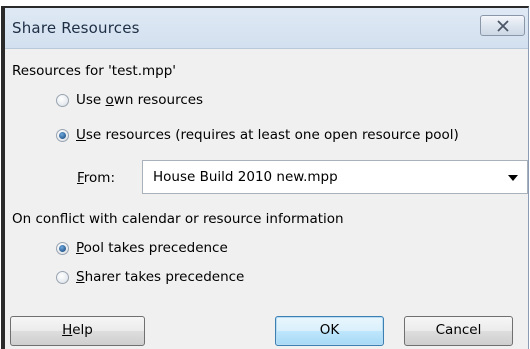  Describe the element at coordinates (140, 100) in the screenshot. I see `use-own-resources-label: Use own resources` at that location.